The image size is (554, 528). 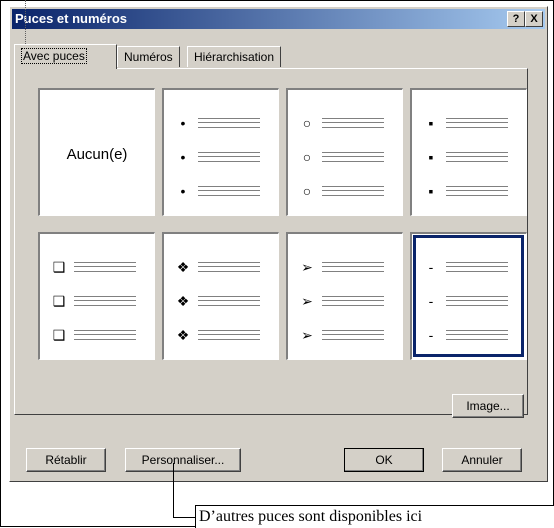 I want to click on bullet-none-label: Aucun(e), so click(x=97, y=154).